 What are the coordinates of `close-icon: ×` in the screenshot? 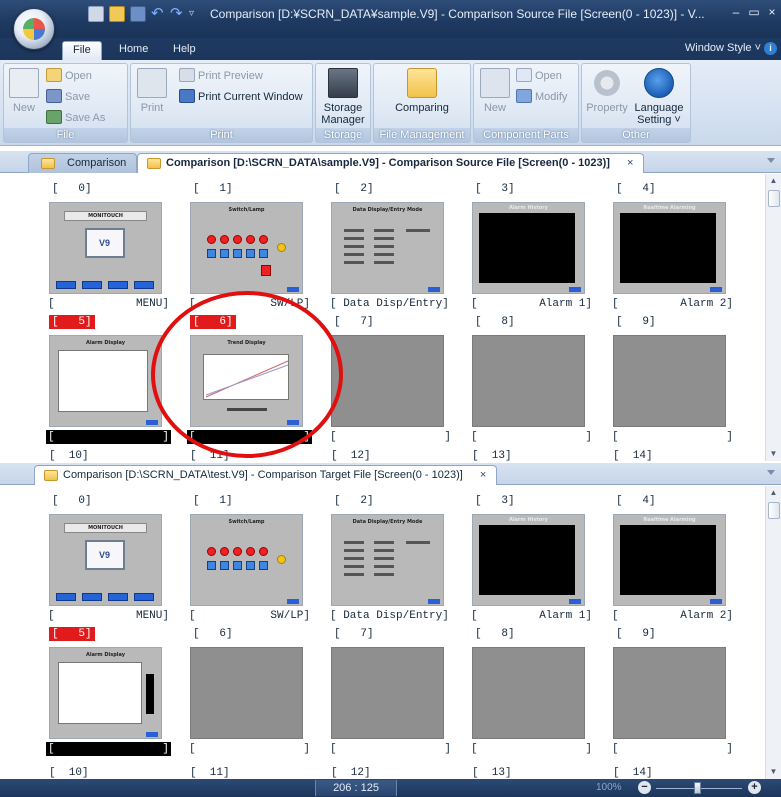 It's located at (772, 12).